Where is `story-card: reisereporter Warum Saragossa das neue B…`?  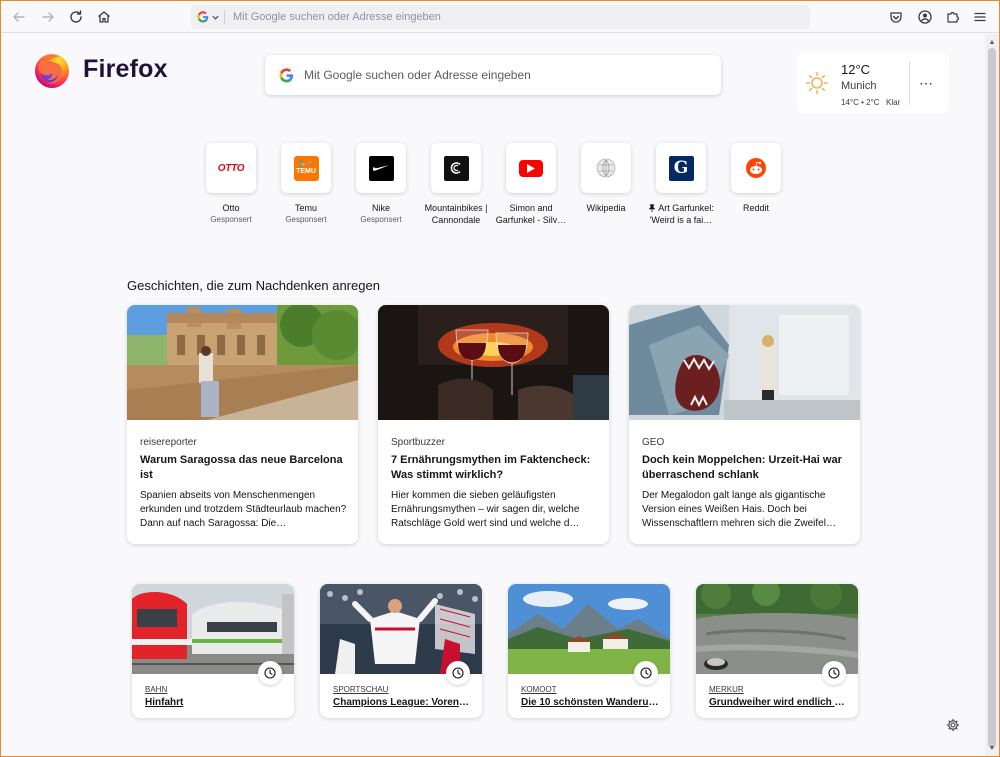 story-card: reisereporter Warum Saragossa das neue B… is located at coordinates (242, 424).